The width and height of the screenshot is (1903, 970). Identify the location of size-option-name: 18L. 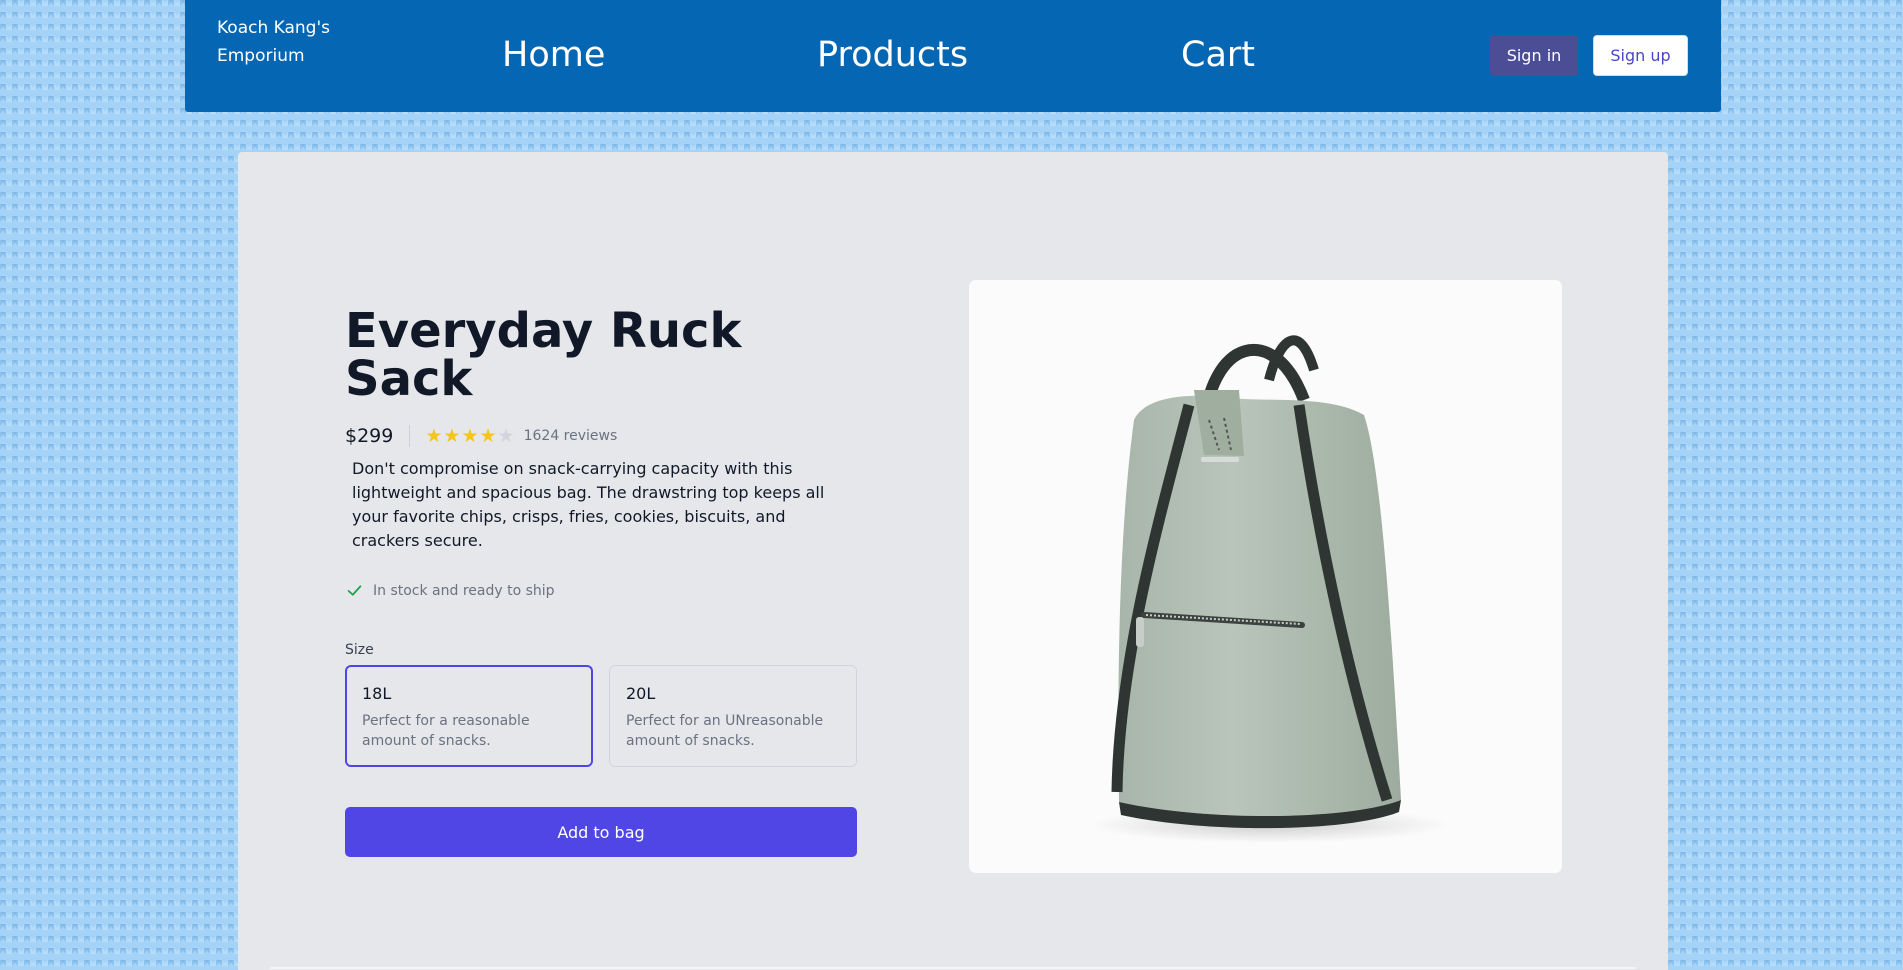
(377, 693).